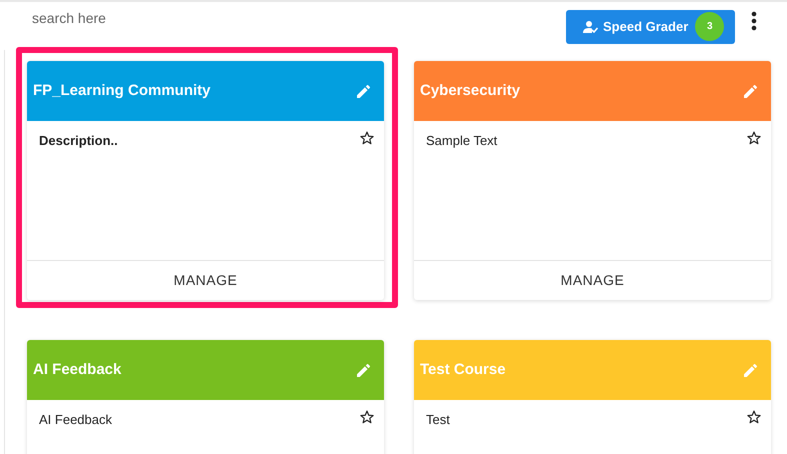  What do you see at coordinates (754, 20) in the screenshot?
I see `more-options-icon` at bounding box center [754, 20].